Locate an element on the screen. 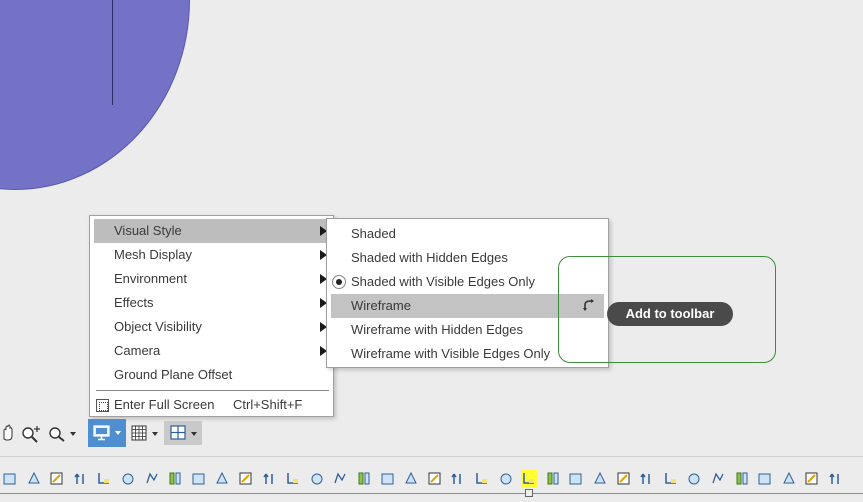 The image size is (863, 502). menu-item-ground-plane-offset: Ground Plane Offset is located at coordinates (211, 375).